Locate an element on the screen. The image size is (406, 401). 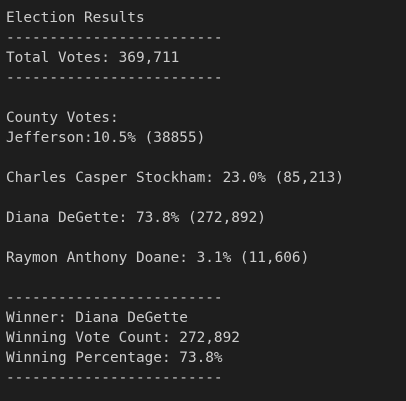
winning-percentage-line: Winning Percentage: 73.8% is located at coordinates (114, 358).